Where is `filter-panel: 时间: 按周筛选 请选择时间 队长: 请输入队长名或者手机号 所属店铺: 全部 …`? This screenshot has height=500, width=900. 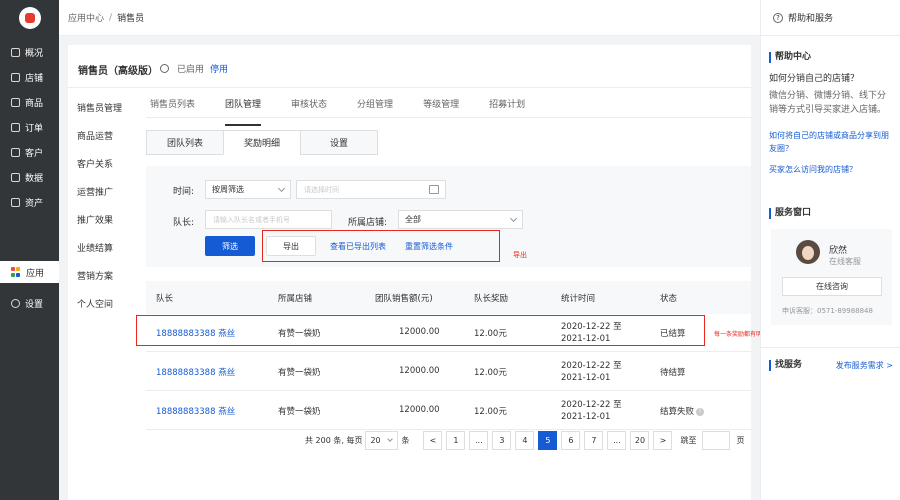 filter-panel: 时间: 按周筛选 请选择时间 队长: 请输入队长名或者手机号 所属店铺: 全部 … is located at coordinates (448, 216).